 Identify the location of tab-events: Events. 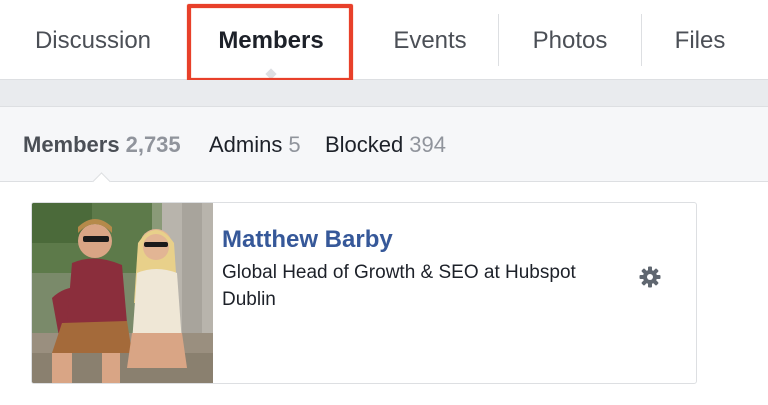
(430, 40).